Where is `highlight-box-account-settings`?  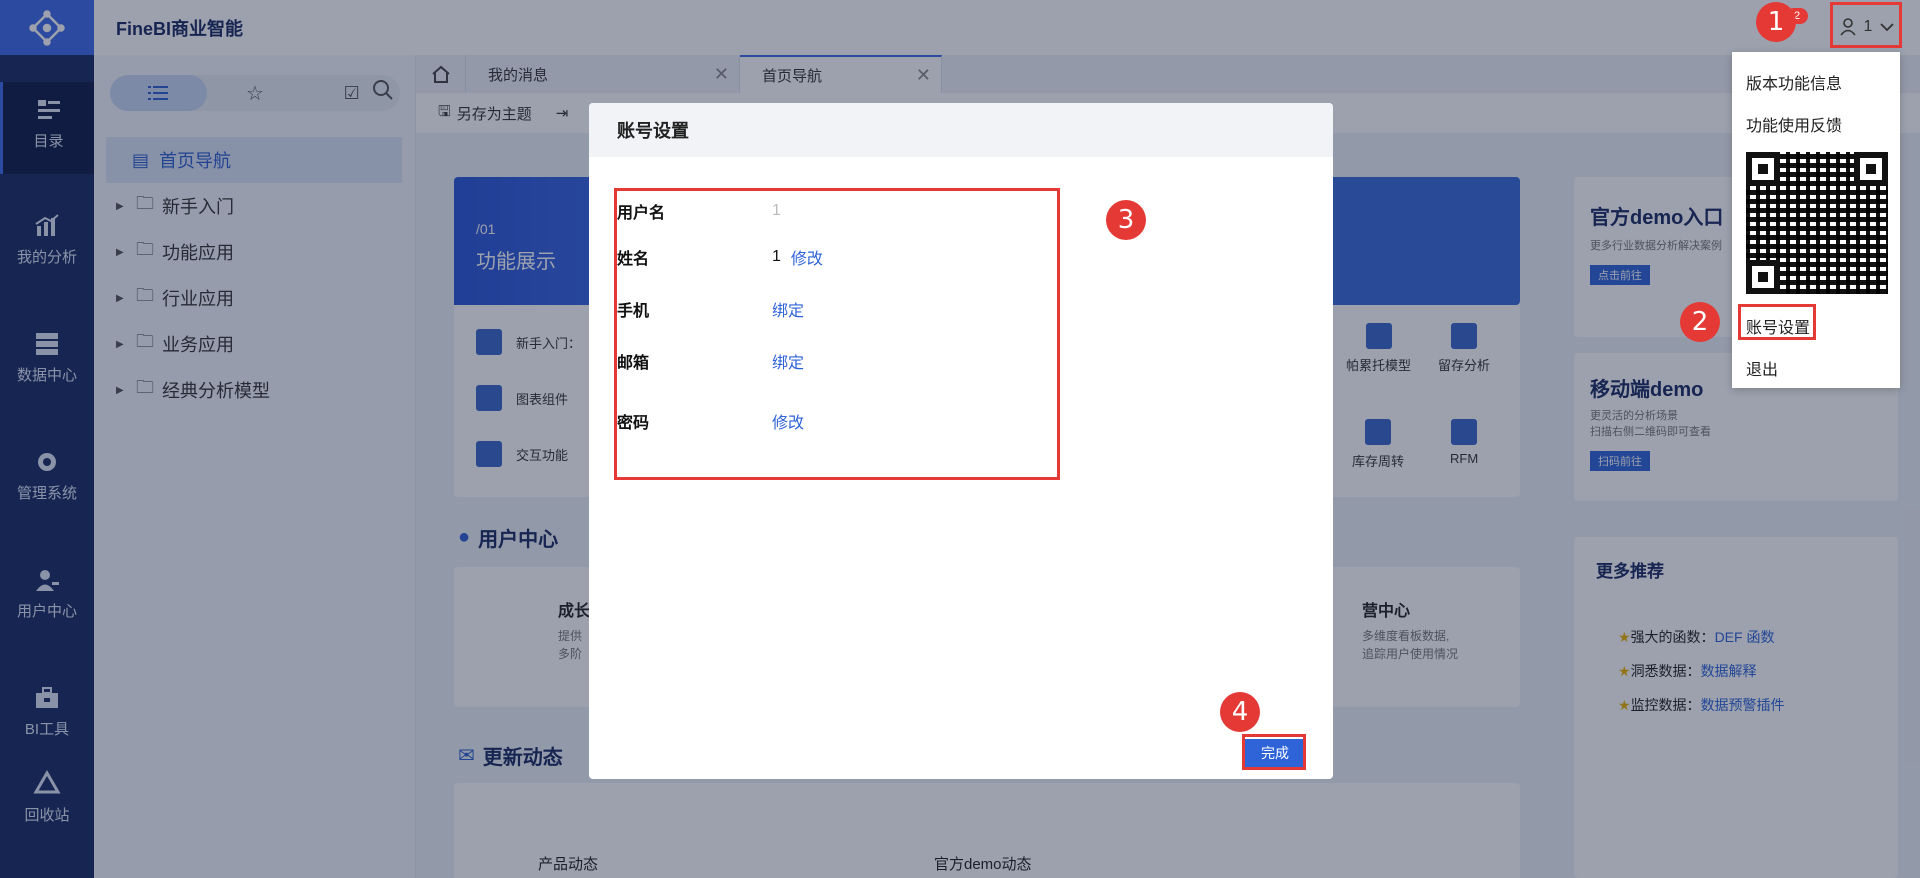 highlight-box-account-settings is located at coordinates (1777, 322).